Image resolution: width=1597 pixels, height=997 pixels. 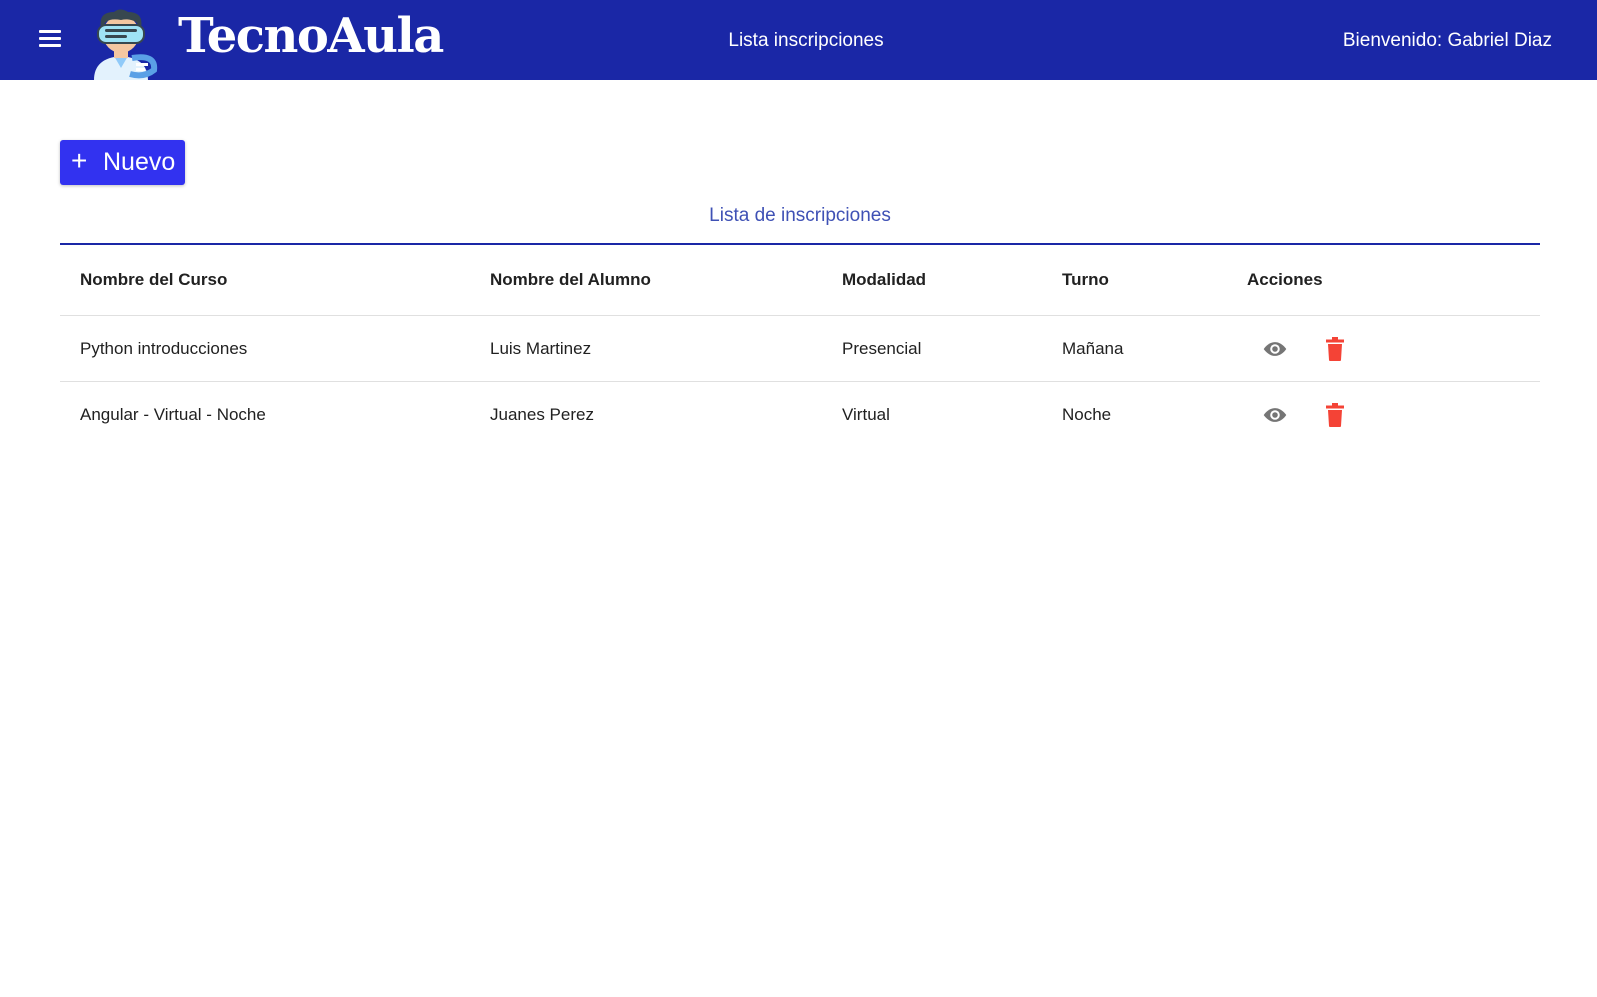 I want to click on column-header-alumno: Nombre del Alumno, so click(x=646, y=280).